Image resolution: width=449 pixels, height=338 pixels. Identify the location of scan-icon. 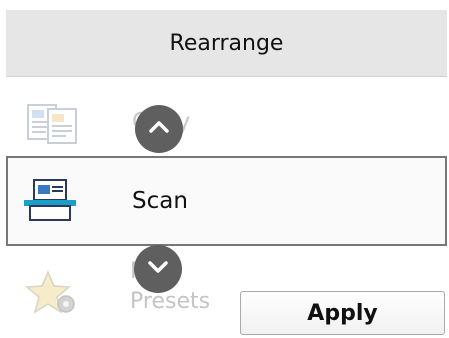
(52, 201).